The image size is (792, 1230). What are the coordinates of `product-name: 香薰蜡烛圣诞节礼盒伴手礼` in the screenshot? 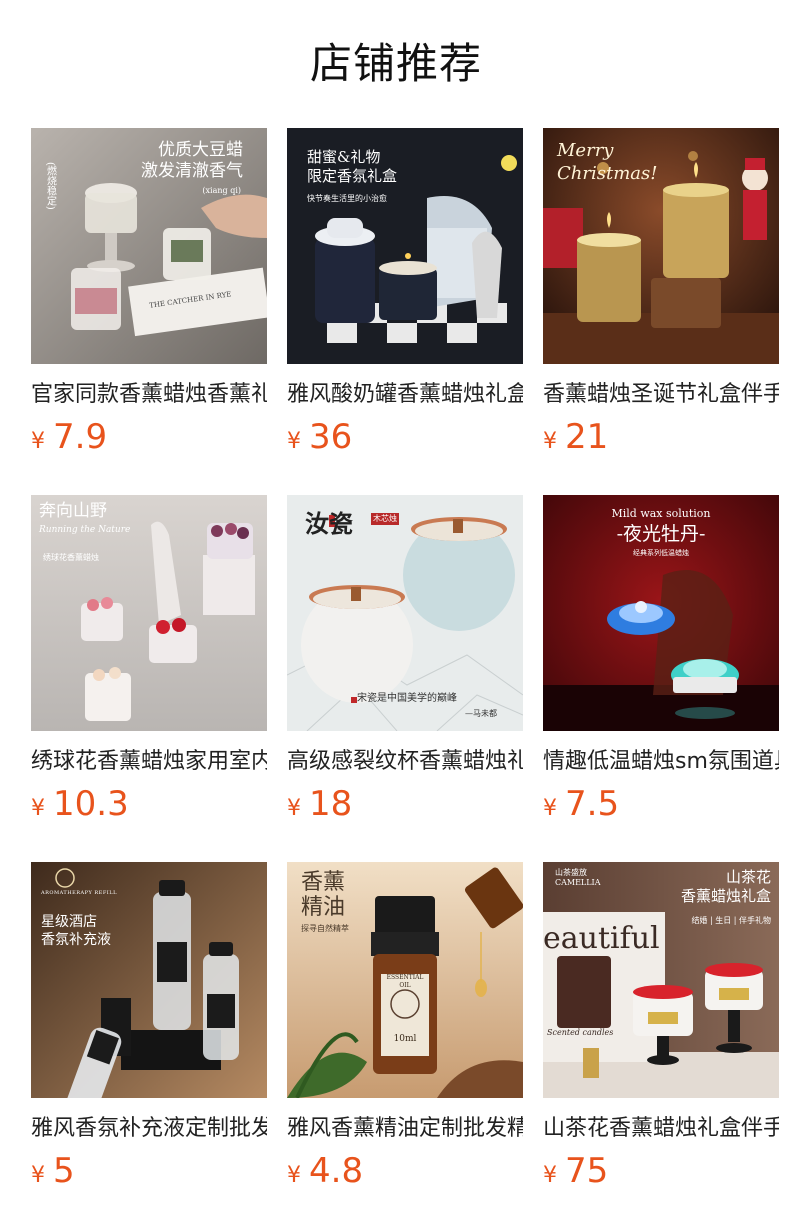 It's located at (661, 395).